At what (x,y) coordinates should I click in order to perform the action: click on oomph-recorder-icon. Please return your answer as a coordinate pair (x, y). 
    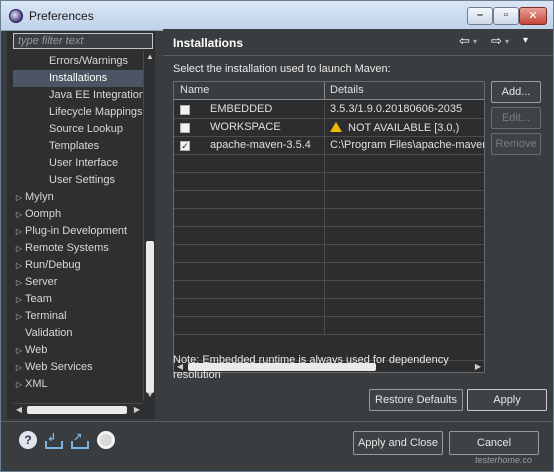
    Looking at the image, I should click on (106, 440).